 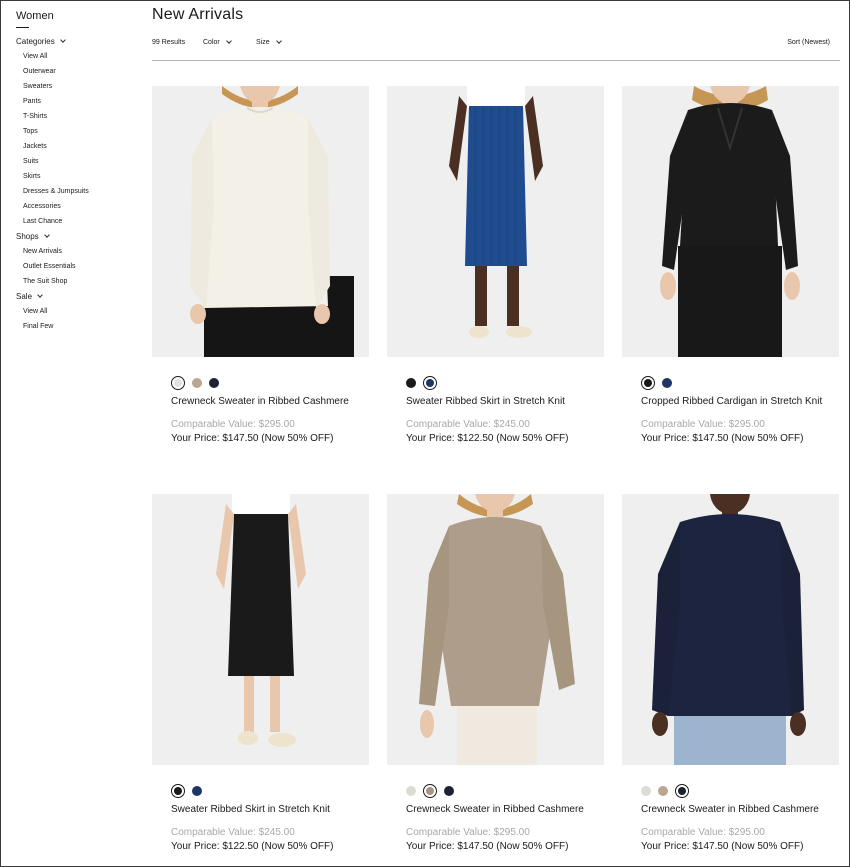 What do you see at coordinates (76, 101) in the screenshot?
I see `sidebar-item-pants: Pants` at bounding box center [76, 101].